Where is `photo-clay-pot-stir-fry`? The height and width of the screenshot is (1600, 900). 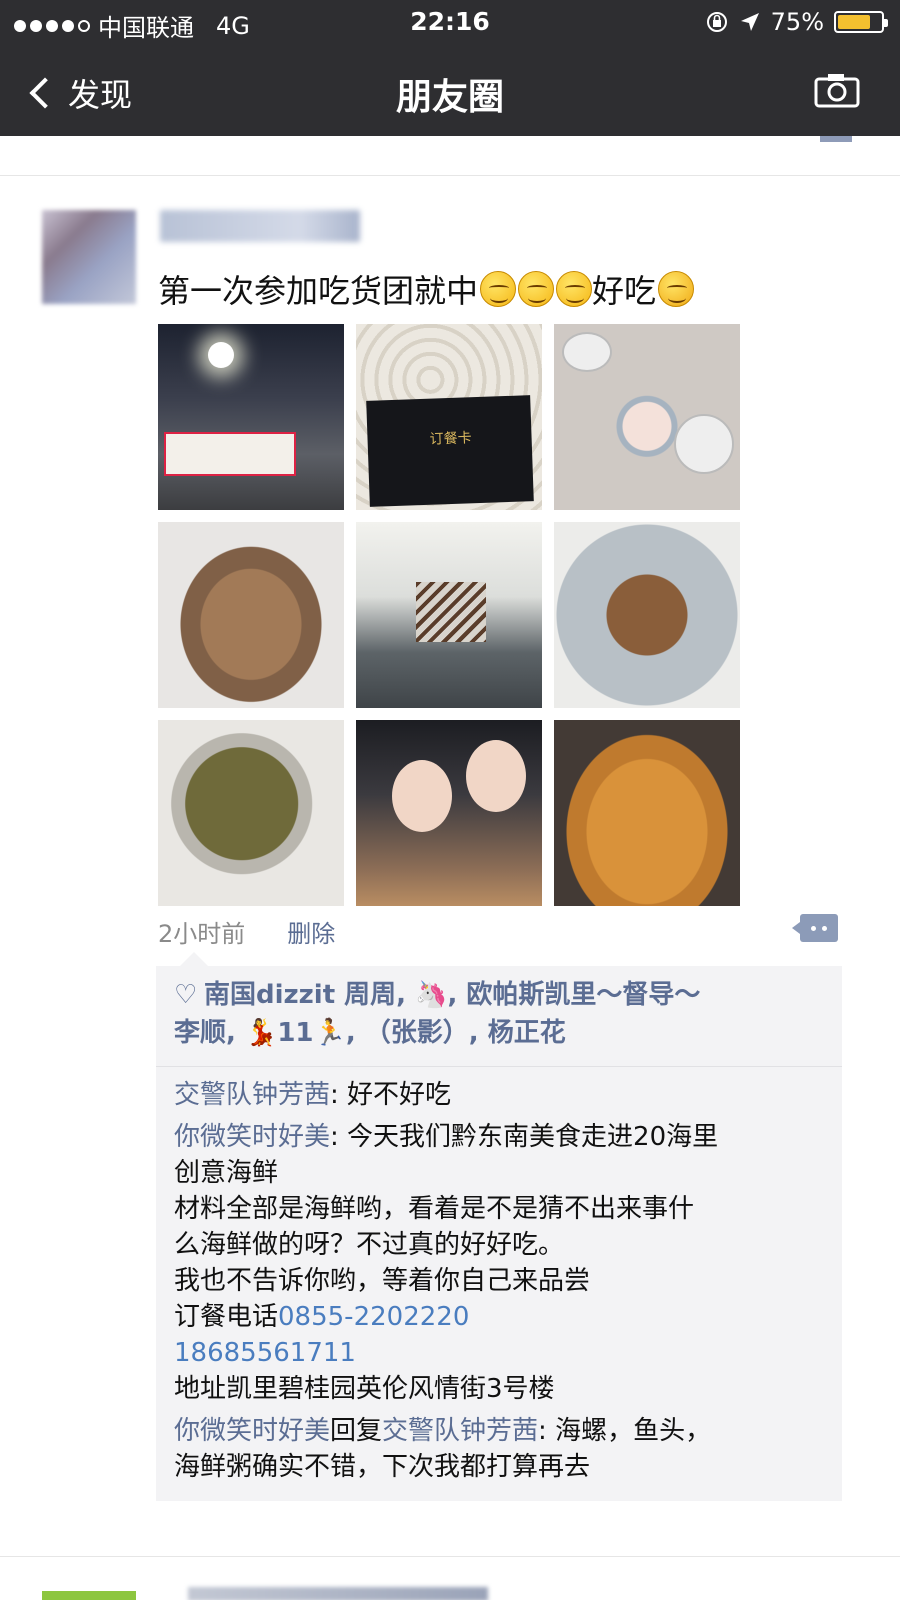 photo-clay-pot-stir-fry is located at coordinates (251, 813).